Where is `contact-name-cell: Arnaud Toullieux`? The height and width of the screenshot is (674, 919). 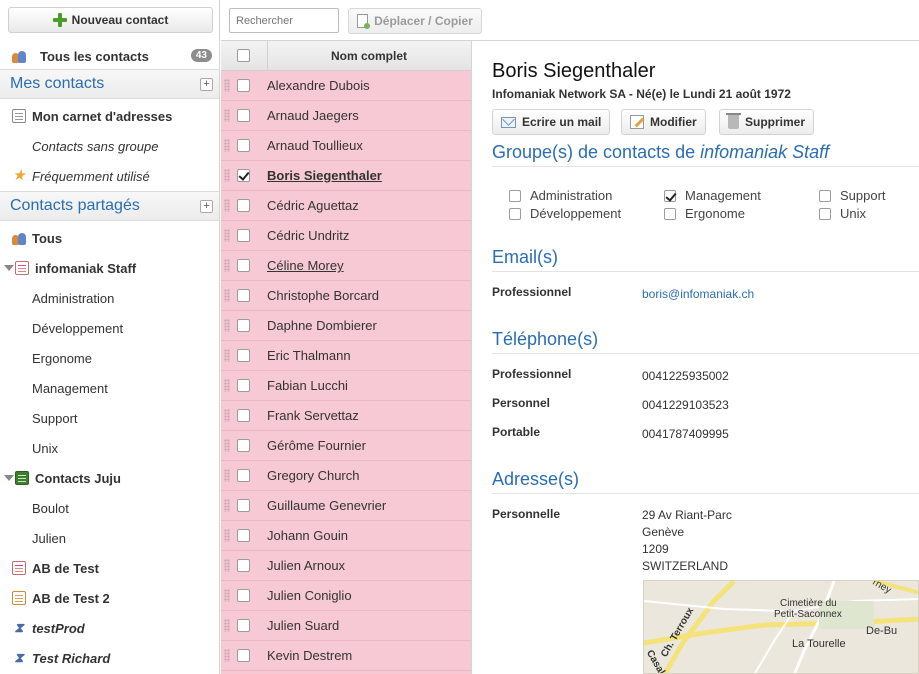
contact-name-cell: Arnaud Toullieux is located at coordinates (315, 145).